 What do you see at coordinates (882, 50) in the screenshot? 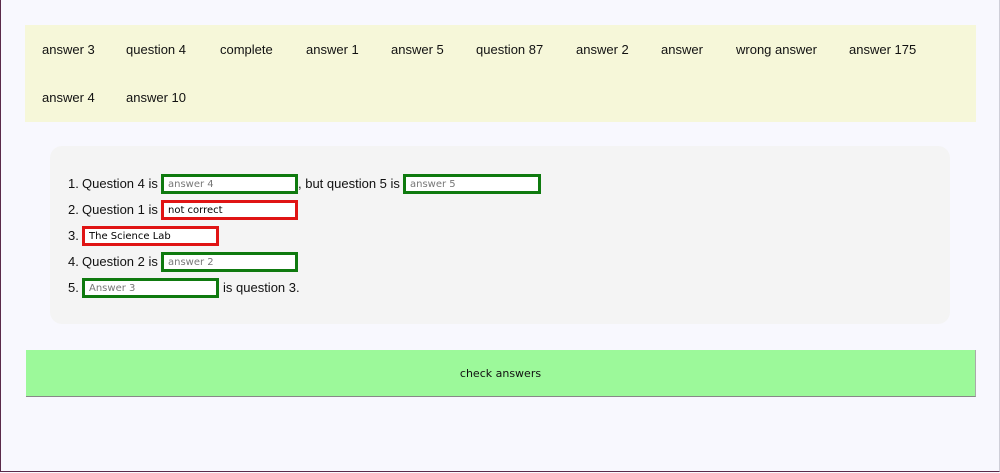
I see `word-chip: answer 175` at bounding box center [882, 50].